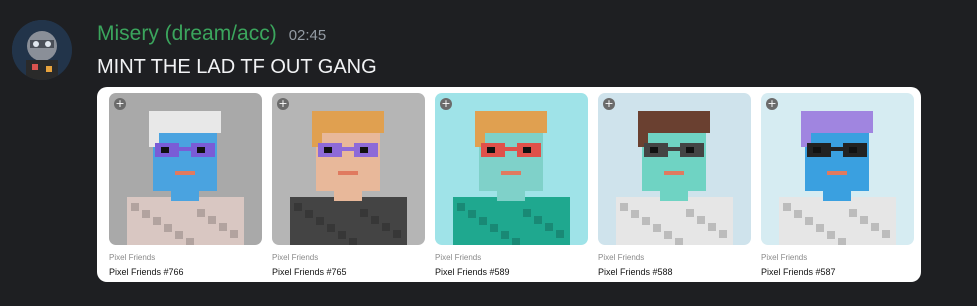 The width and height of the screenshot is (977, 306). I want to click on username: Misery (dream/acc), so click(187, 34).